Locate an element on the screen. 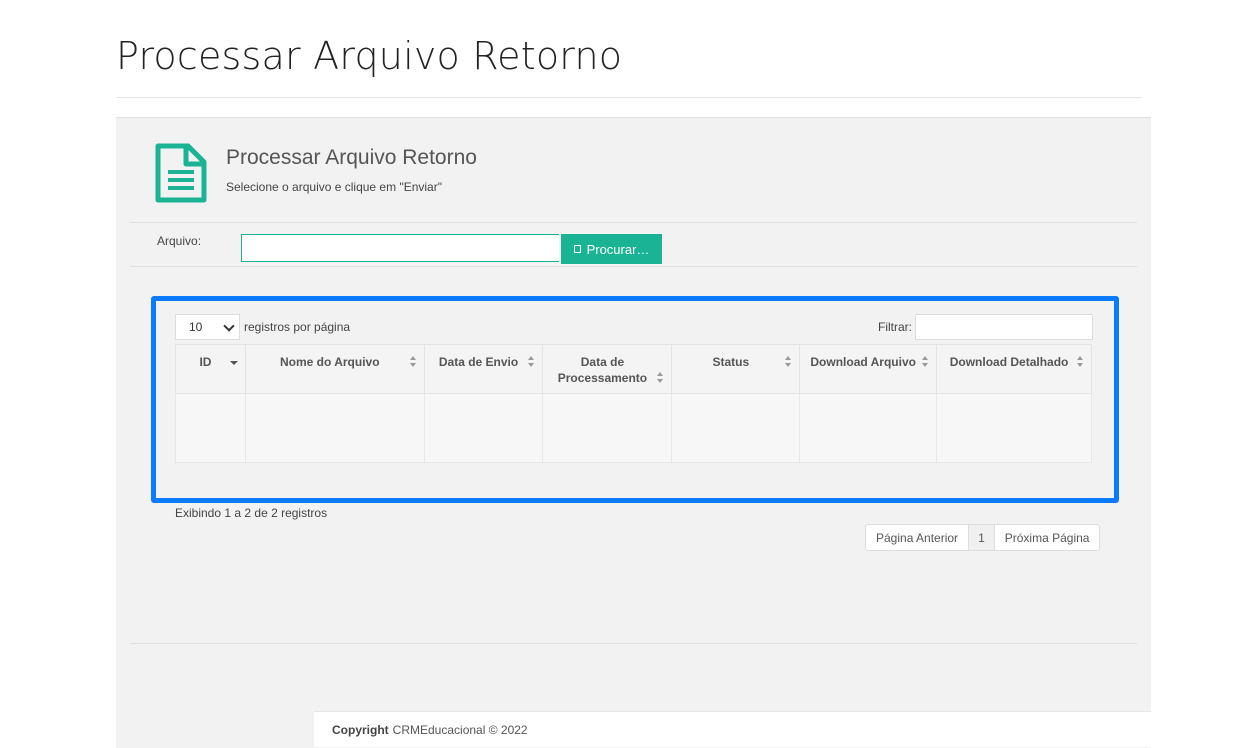  current-page: 1 is located at coordinates (981, 537).